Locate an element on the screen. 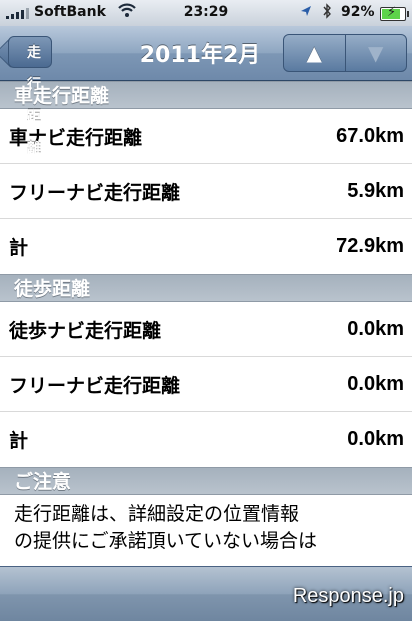  note-line: 走行距離は、詳細設定の位置情報 is located at coordinates (157, 514).